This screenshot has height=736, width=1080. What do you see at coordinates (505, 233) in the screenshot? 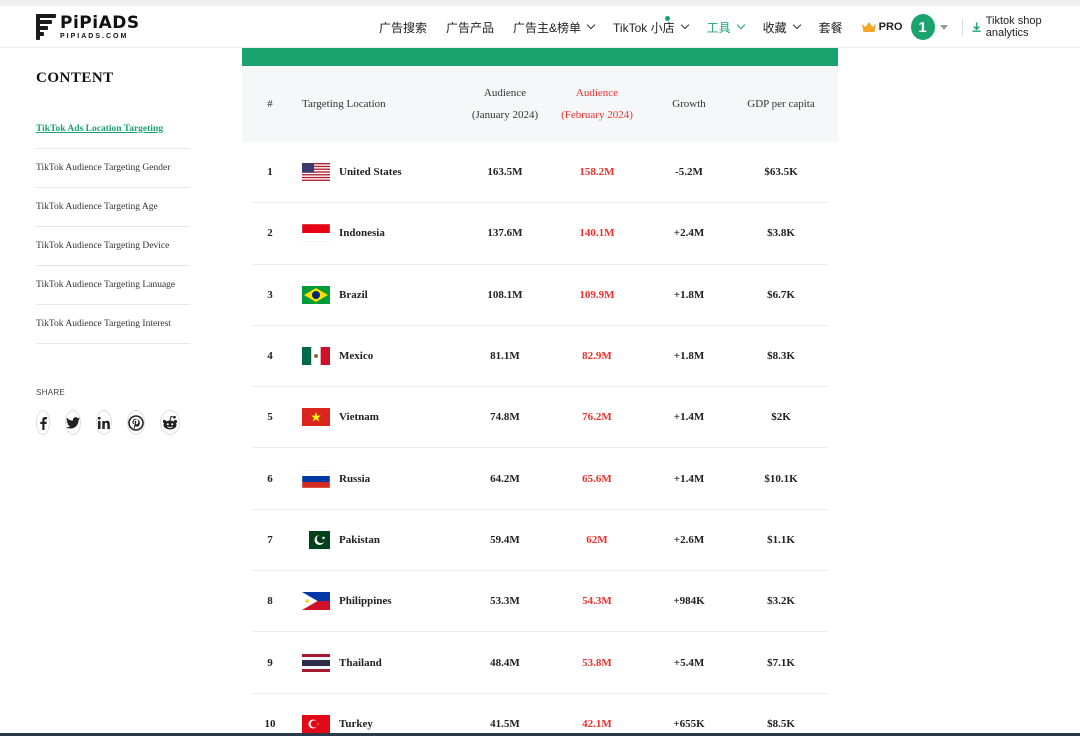
I see `audience-jan-cell: 137.6M` at bounding box center [505, 233].